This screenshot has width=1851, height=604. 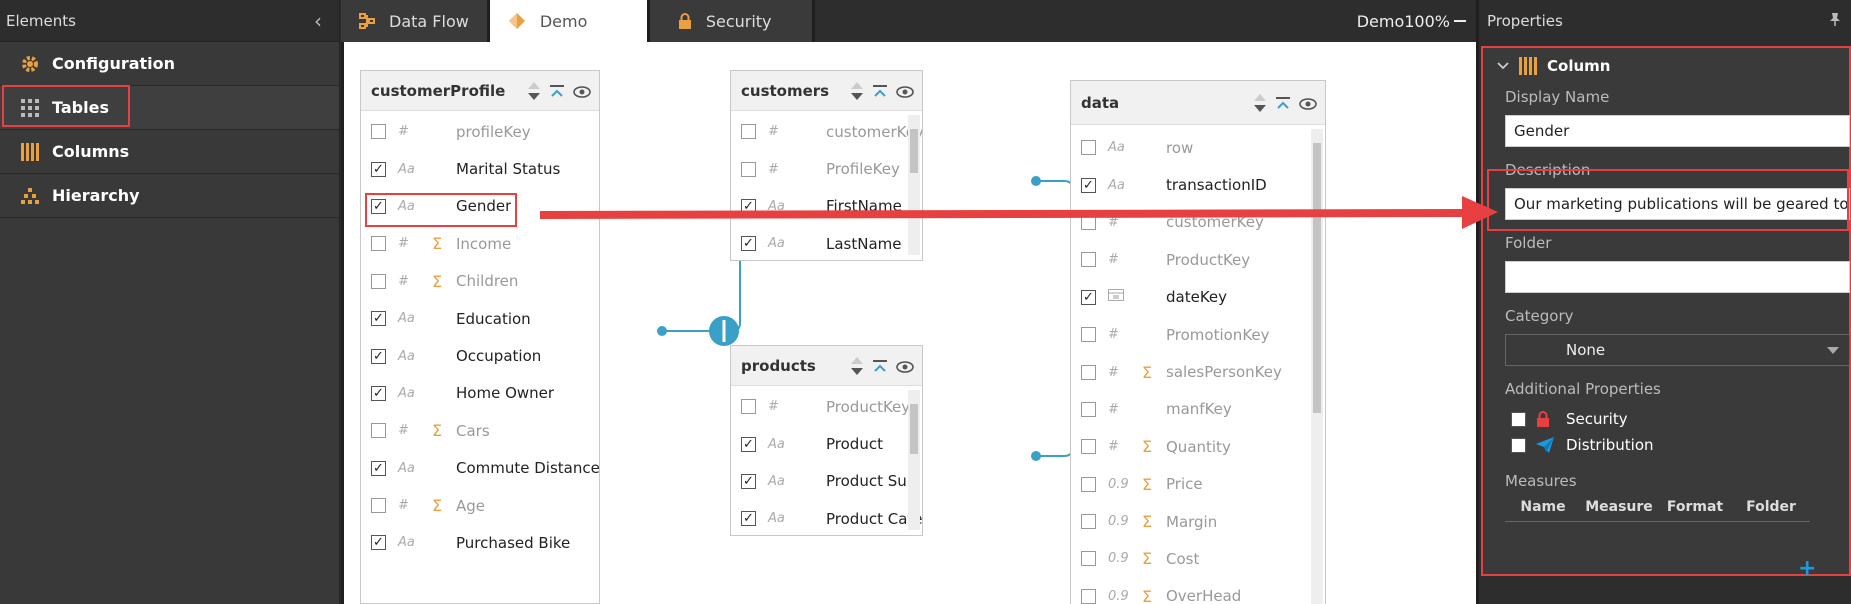 What do you see at coordinates (415, 21) in the screenshot?
I see `tab-data-flow: Data Flow` at bounding box center [415, 21].